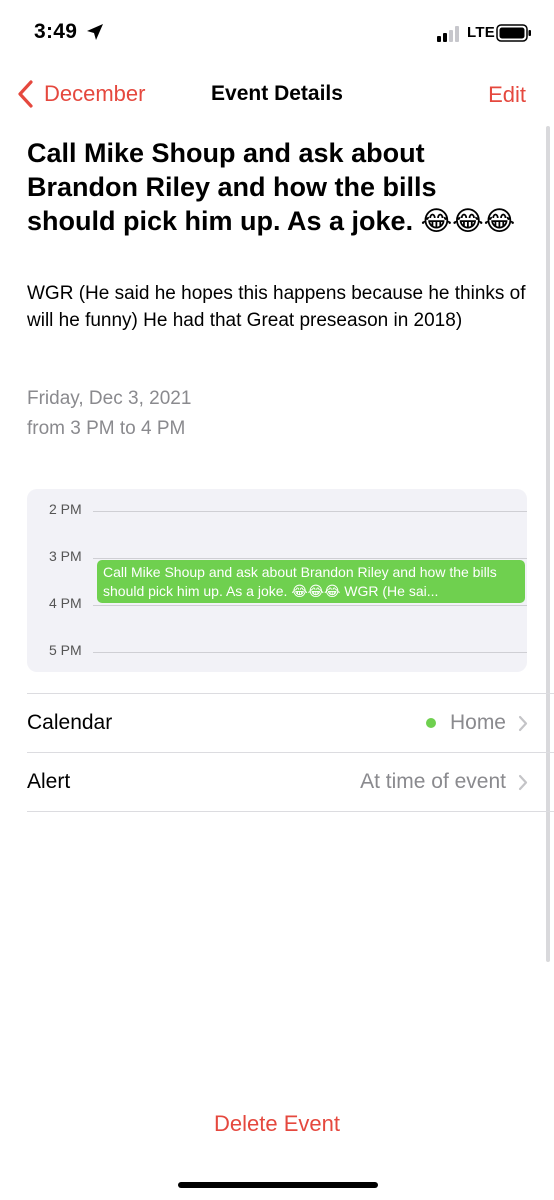 This screenshot has width=554, height=1200. What do you see at coordinates (109, 414) in the screenshot?
I see `event-date-block: Friday, Dec 3, 2021 from 3 PM to 4 PM` at bounding box center [109, 414].